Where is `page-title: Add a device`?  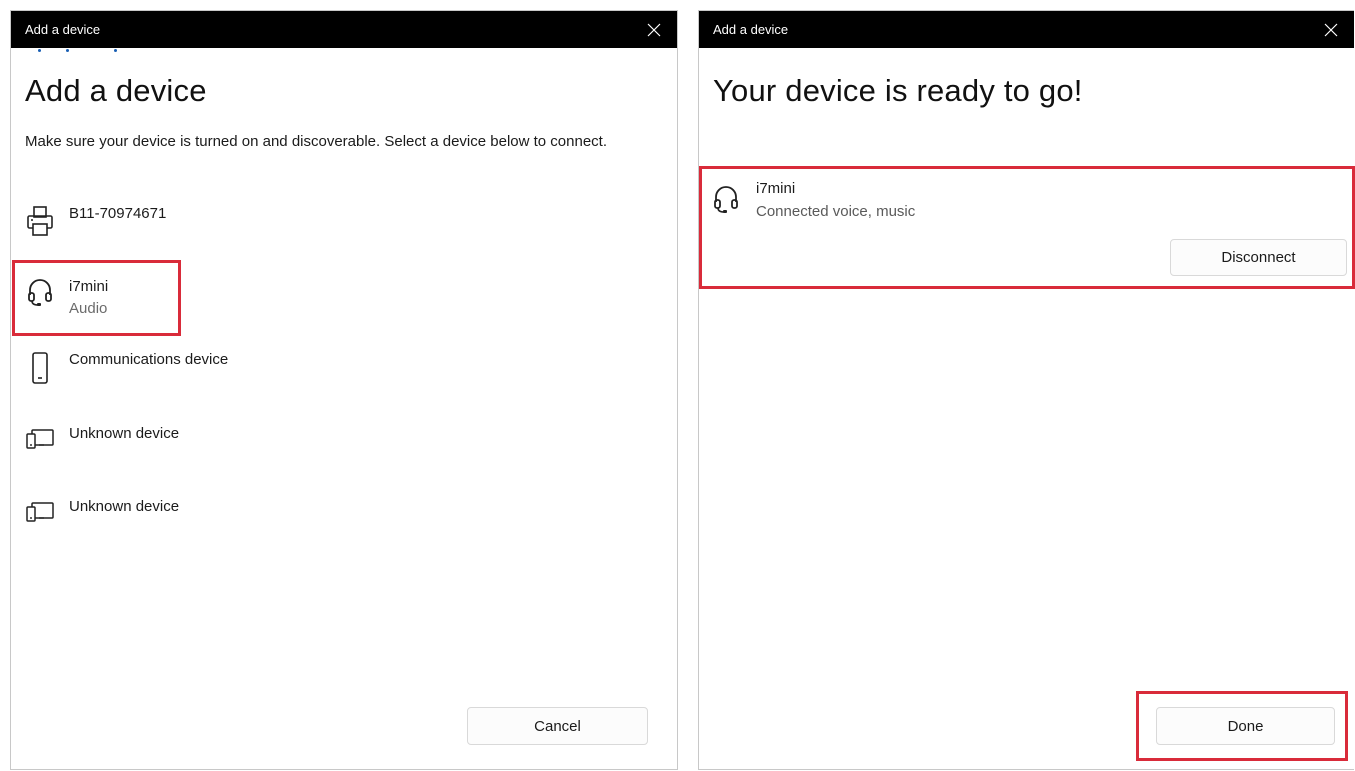
page-title: Add a device is located at coordinates (116, 90).